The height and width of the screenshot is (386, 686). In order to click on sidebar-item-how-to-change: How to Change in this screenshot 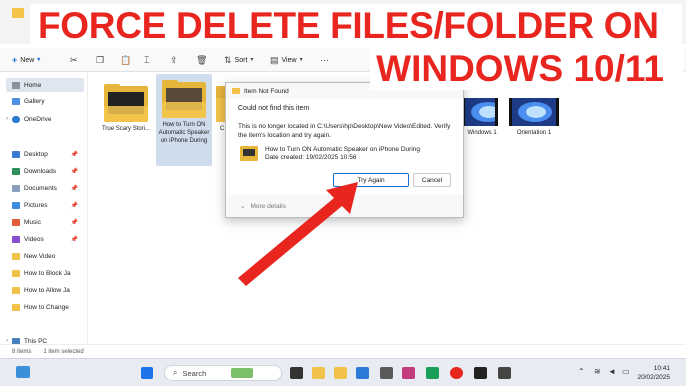, I will do `click(45, 307)`.